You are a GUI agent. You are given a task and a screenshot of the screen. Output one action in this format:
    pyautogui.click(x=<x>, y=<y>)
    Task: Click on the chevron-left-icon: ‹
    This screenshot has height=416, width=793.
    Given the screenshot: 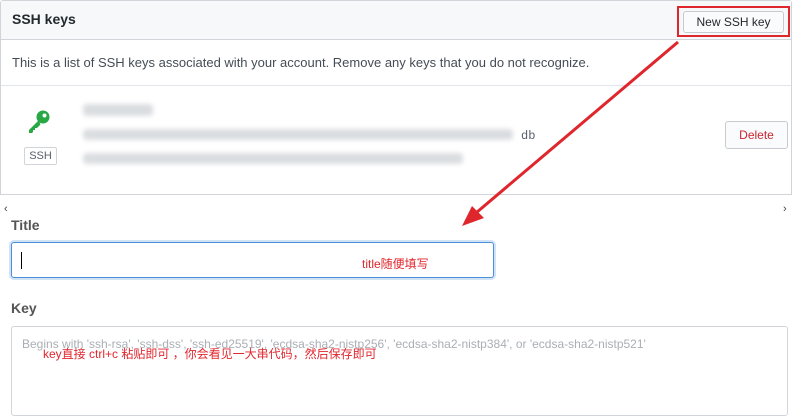 What is the action you would take?
    pyautogui.click(x=6, y=209)
    